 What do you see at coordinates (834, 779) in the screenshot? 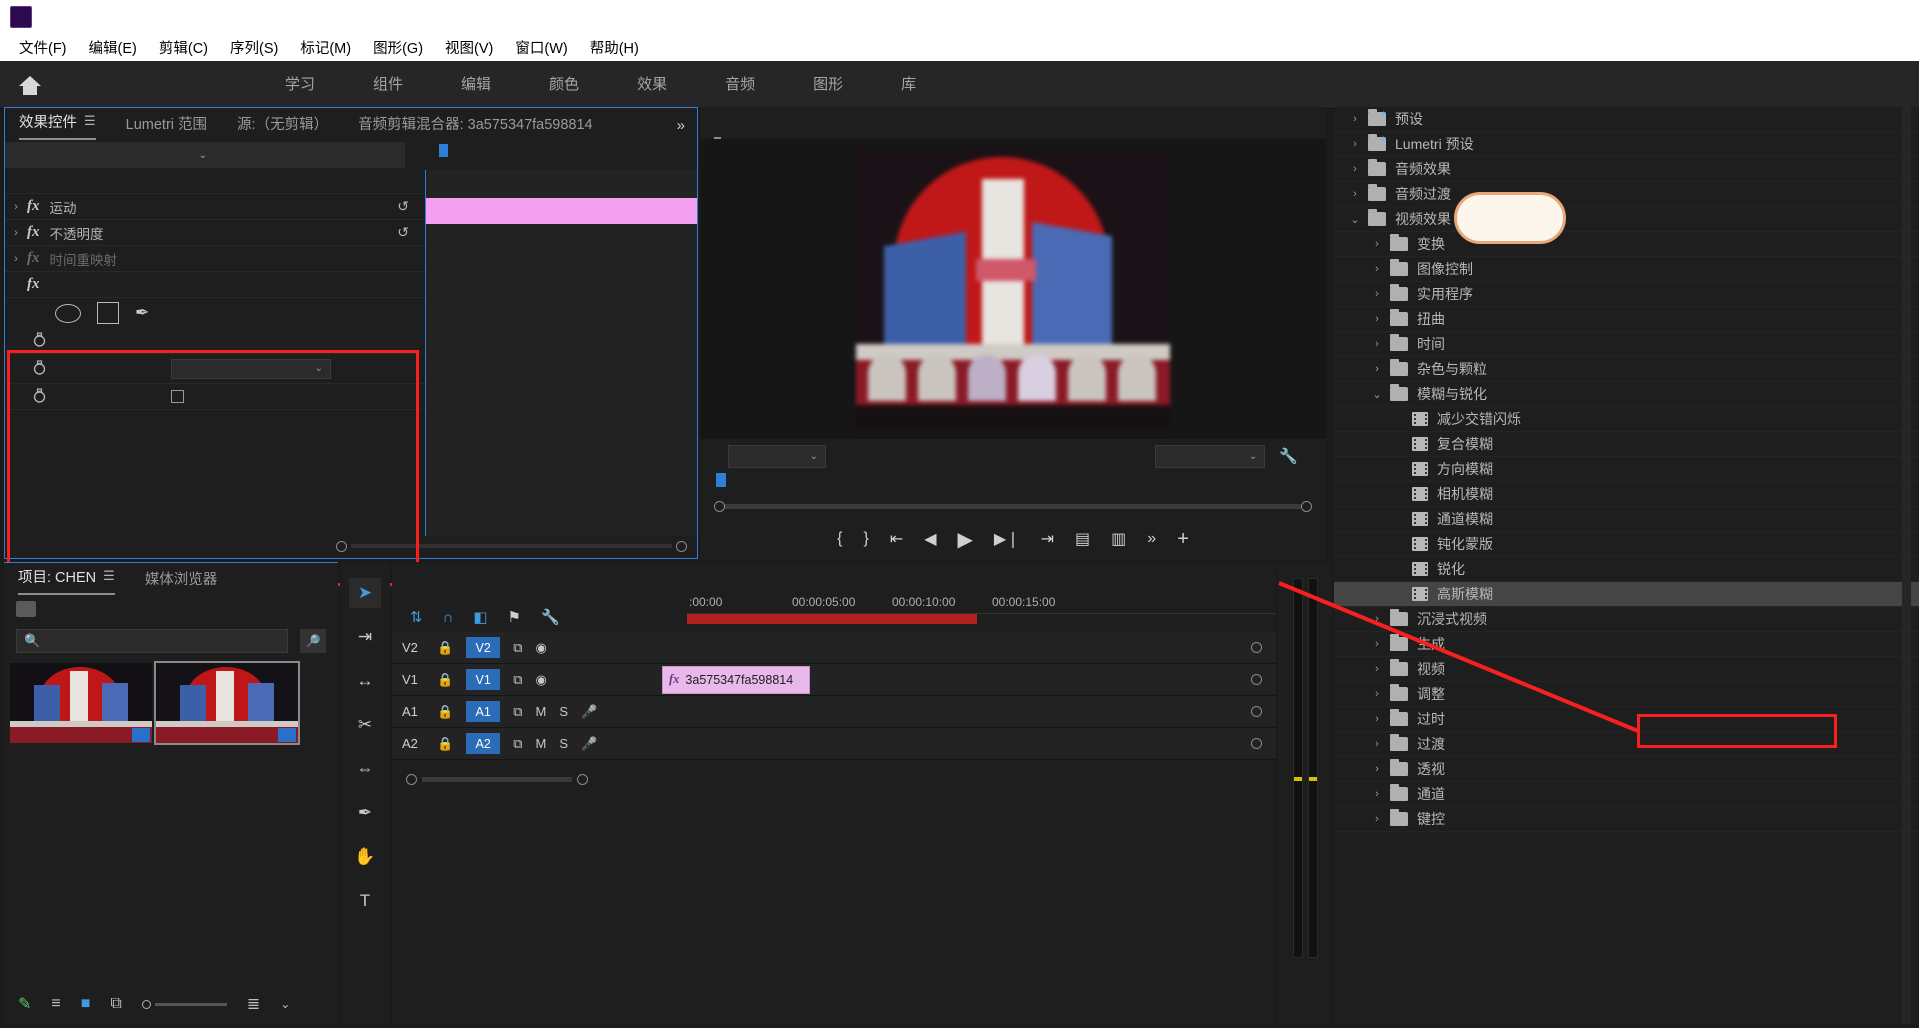
I see `timeline-hscroll` at bounding box center [834, 779].